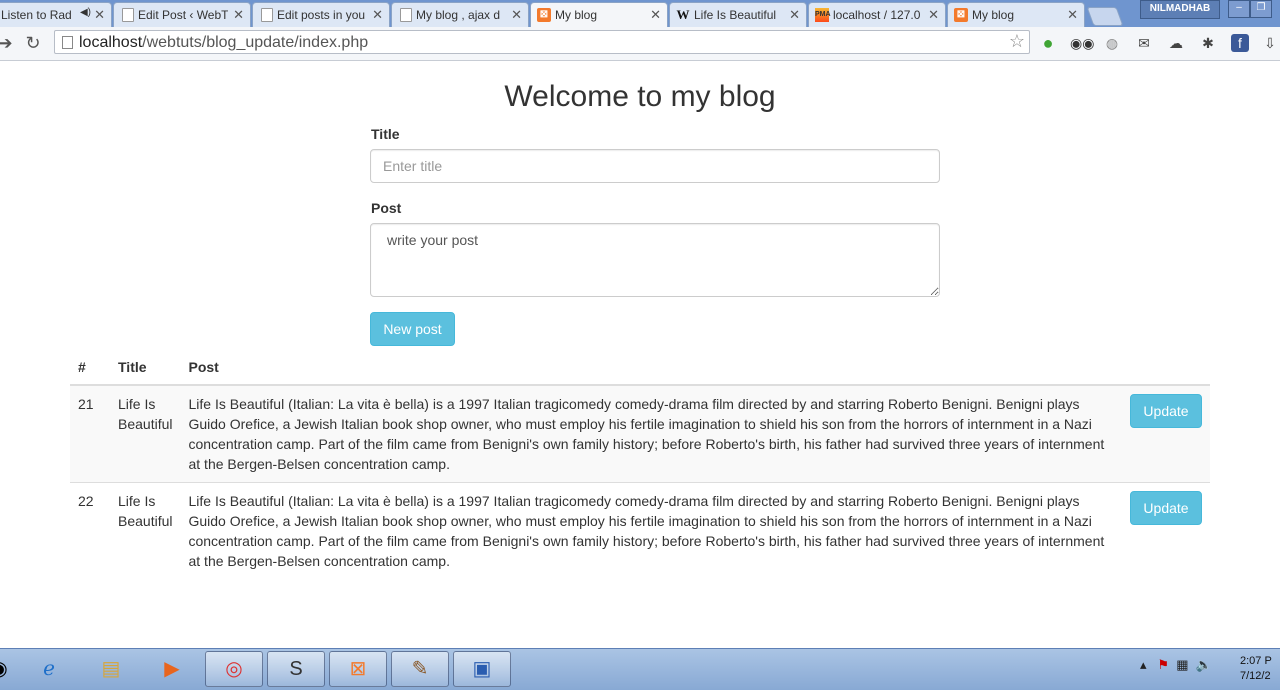 This screenshot has height=690, width=1280. What do you see at coordinates (49, 669) in the screenshot?
I see `internet-explorer-icon: ℯ` at bounding box center [49, 669].